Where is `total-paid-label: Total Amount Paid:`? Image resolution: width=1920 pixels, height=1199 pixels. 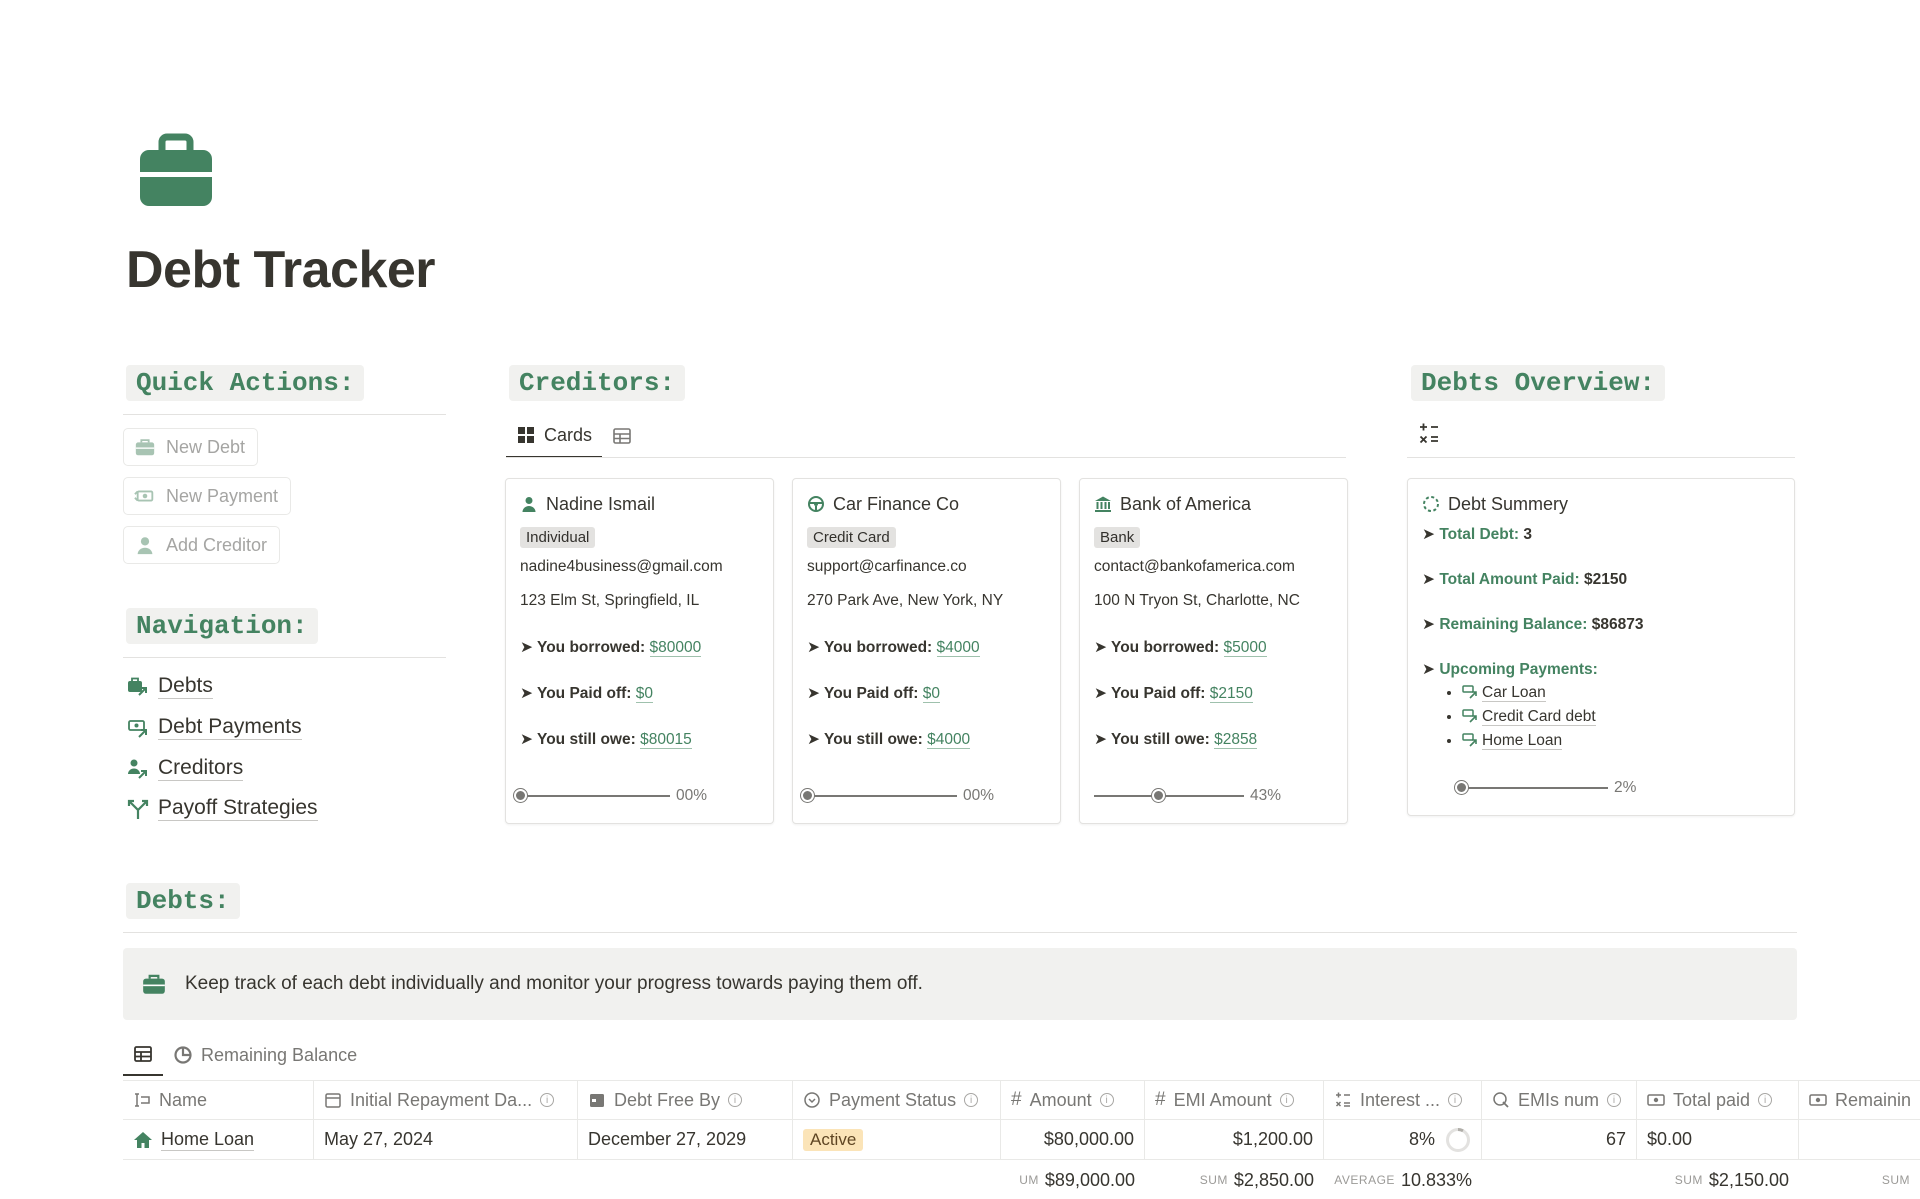 total-paid-label: Total Amount Paid: is located at coordinates (1509, 579).